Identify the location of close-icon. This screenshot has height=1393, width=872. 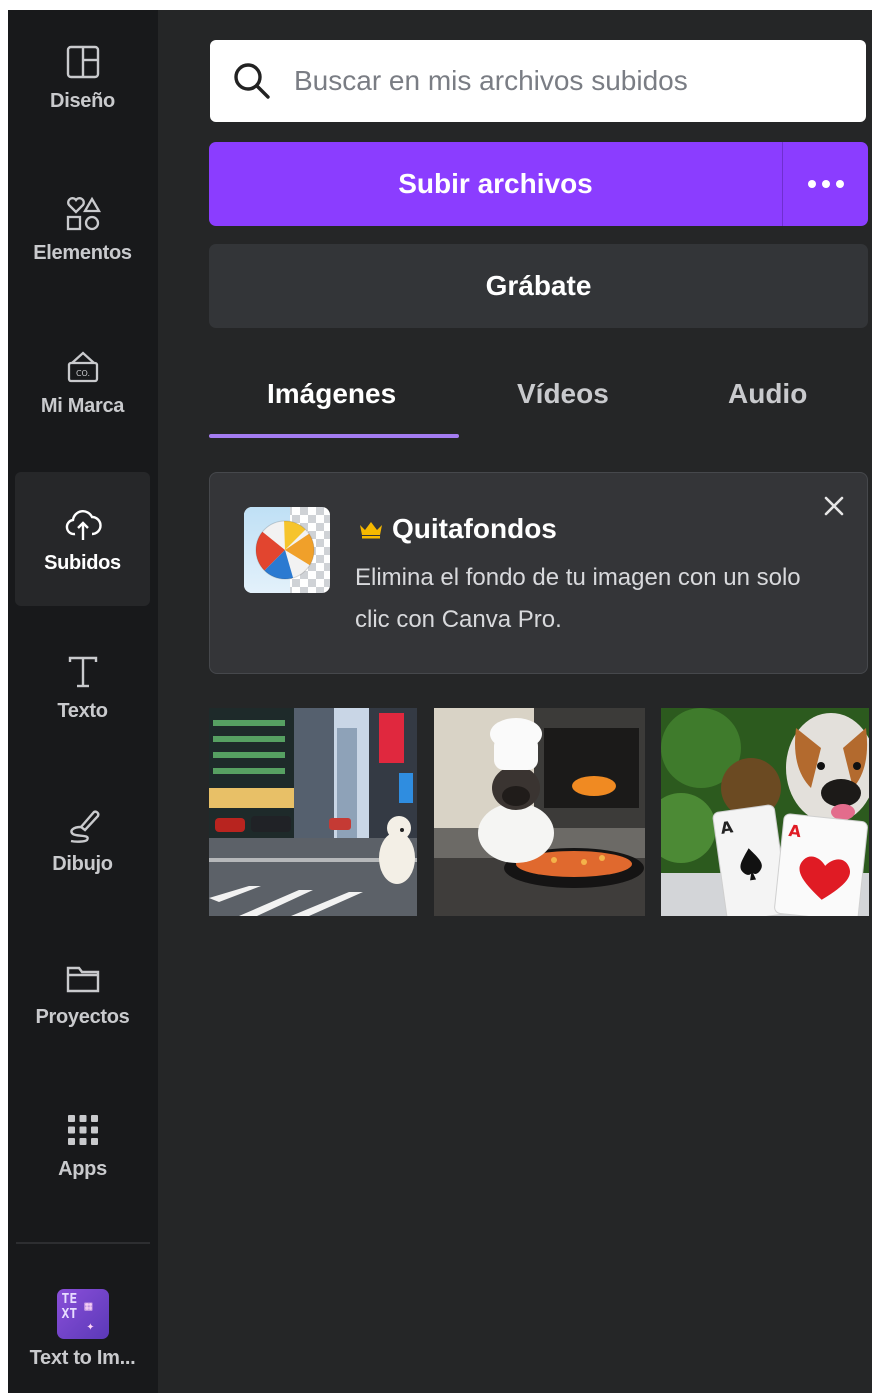
(834, 506).